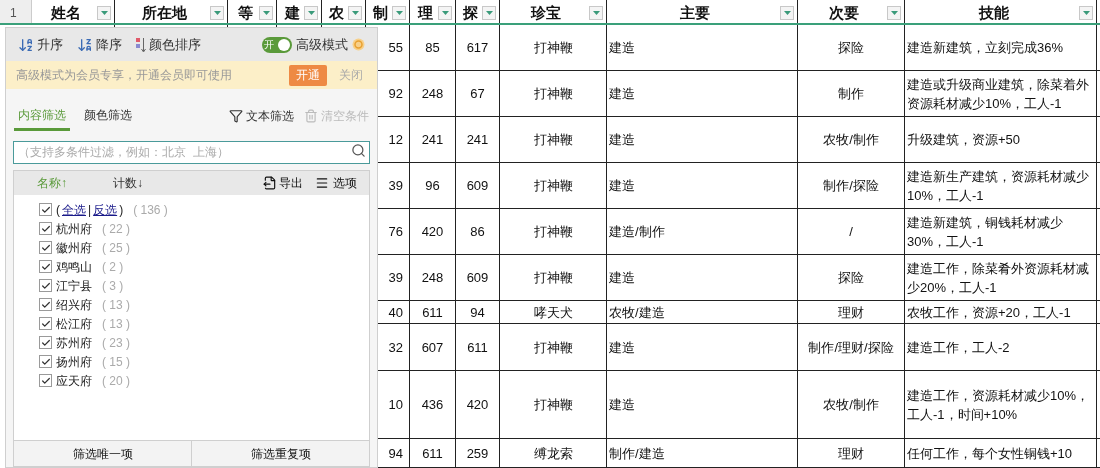  What do you see at coordinates (322, 183) in the screenshot?
I see `menu-icon` at bounding box center [322, 183].